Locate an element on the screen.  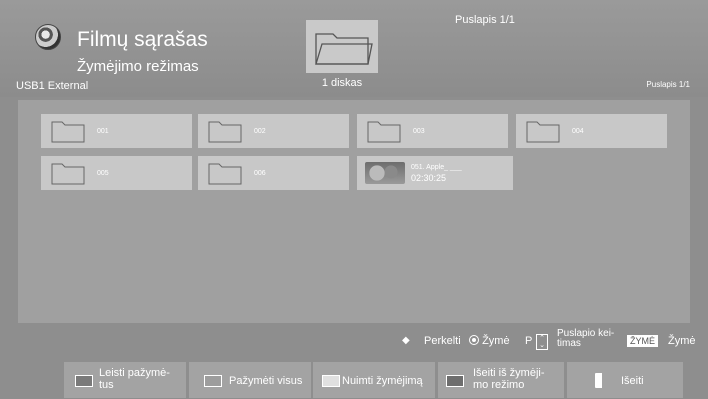
exit-mark-mode-label: Išeiti iš žymėji- mo režimo is located at coordinates (509, 379).